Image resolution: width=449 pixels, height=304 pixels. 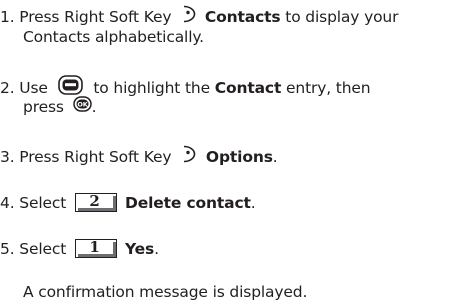 I want to click on keypad-key-1-icon: 1, so click(x=95, y=248).